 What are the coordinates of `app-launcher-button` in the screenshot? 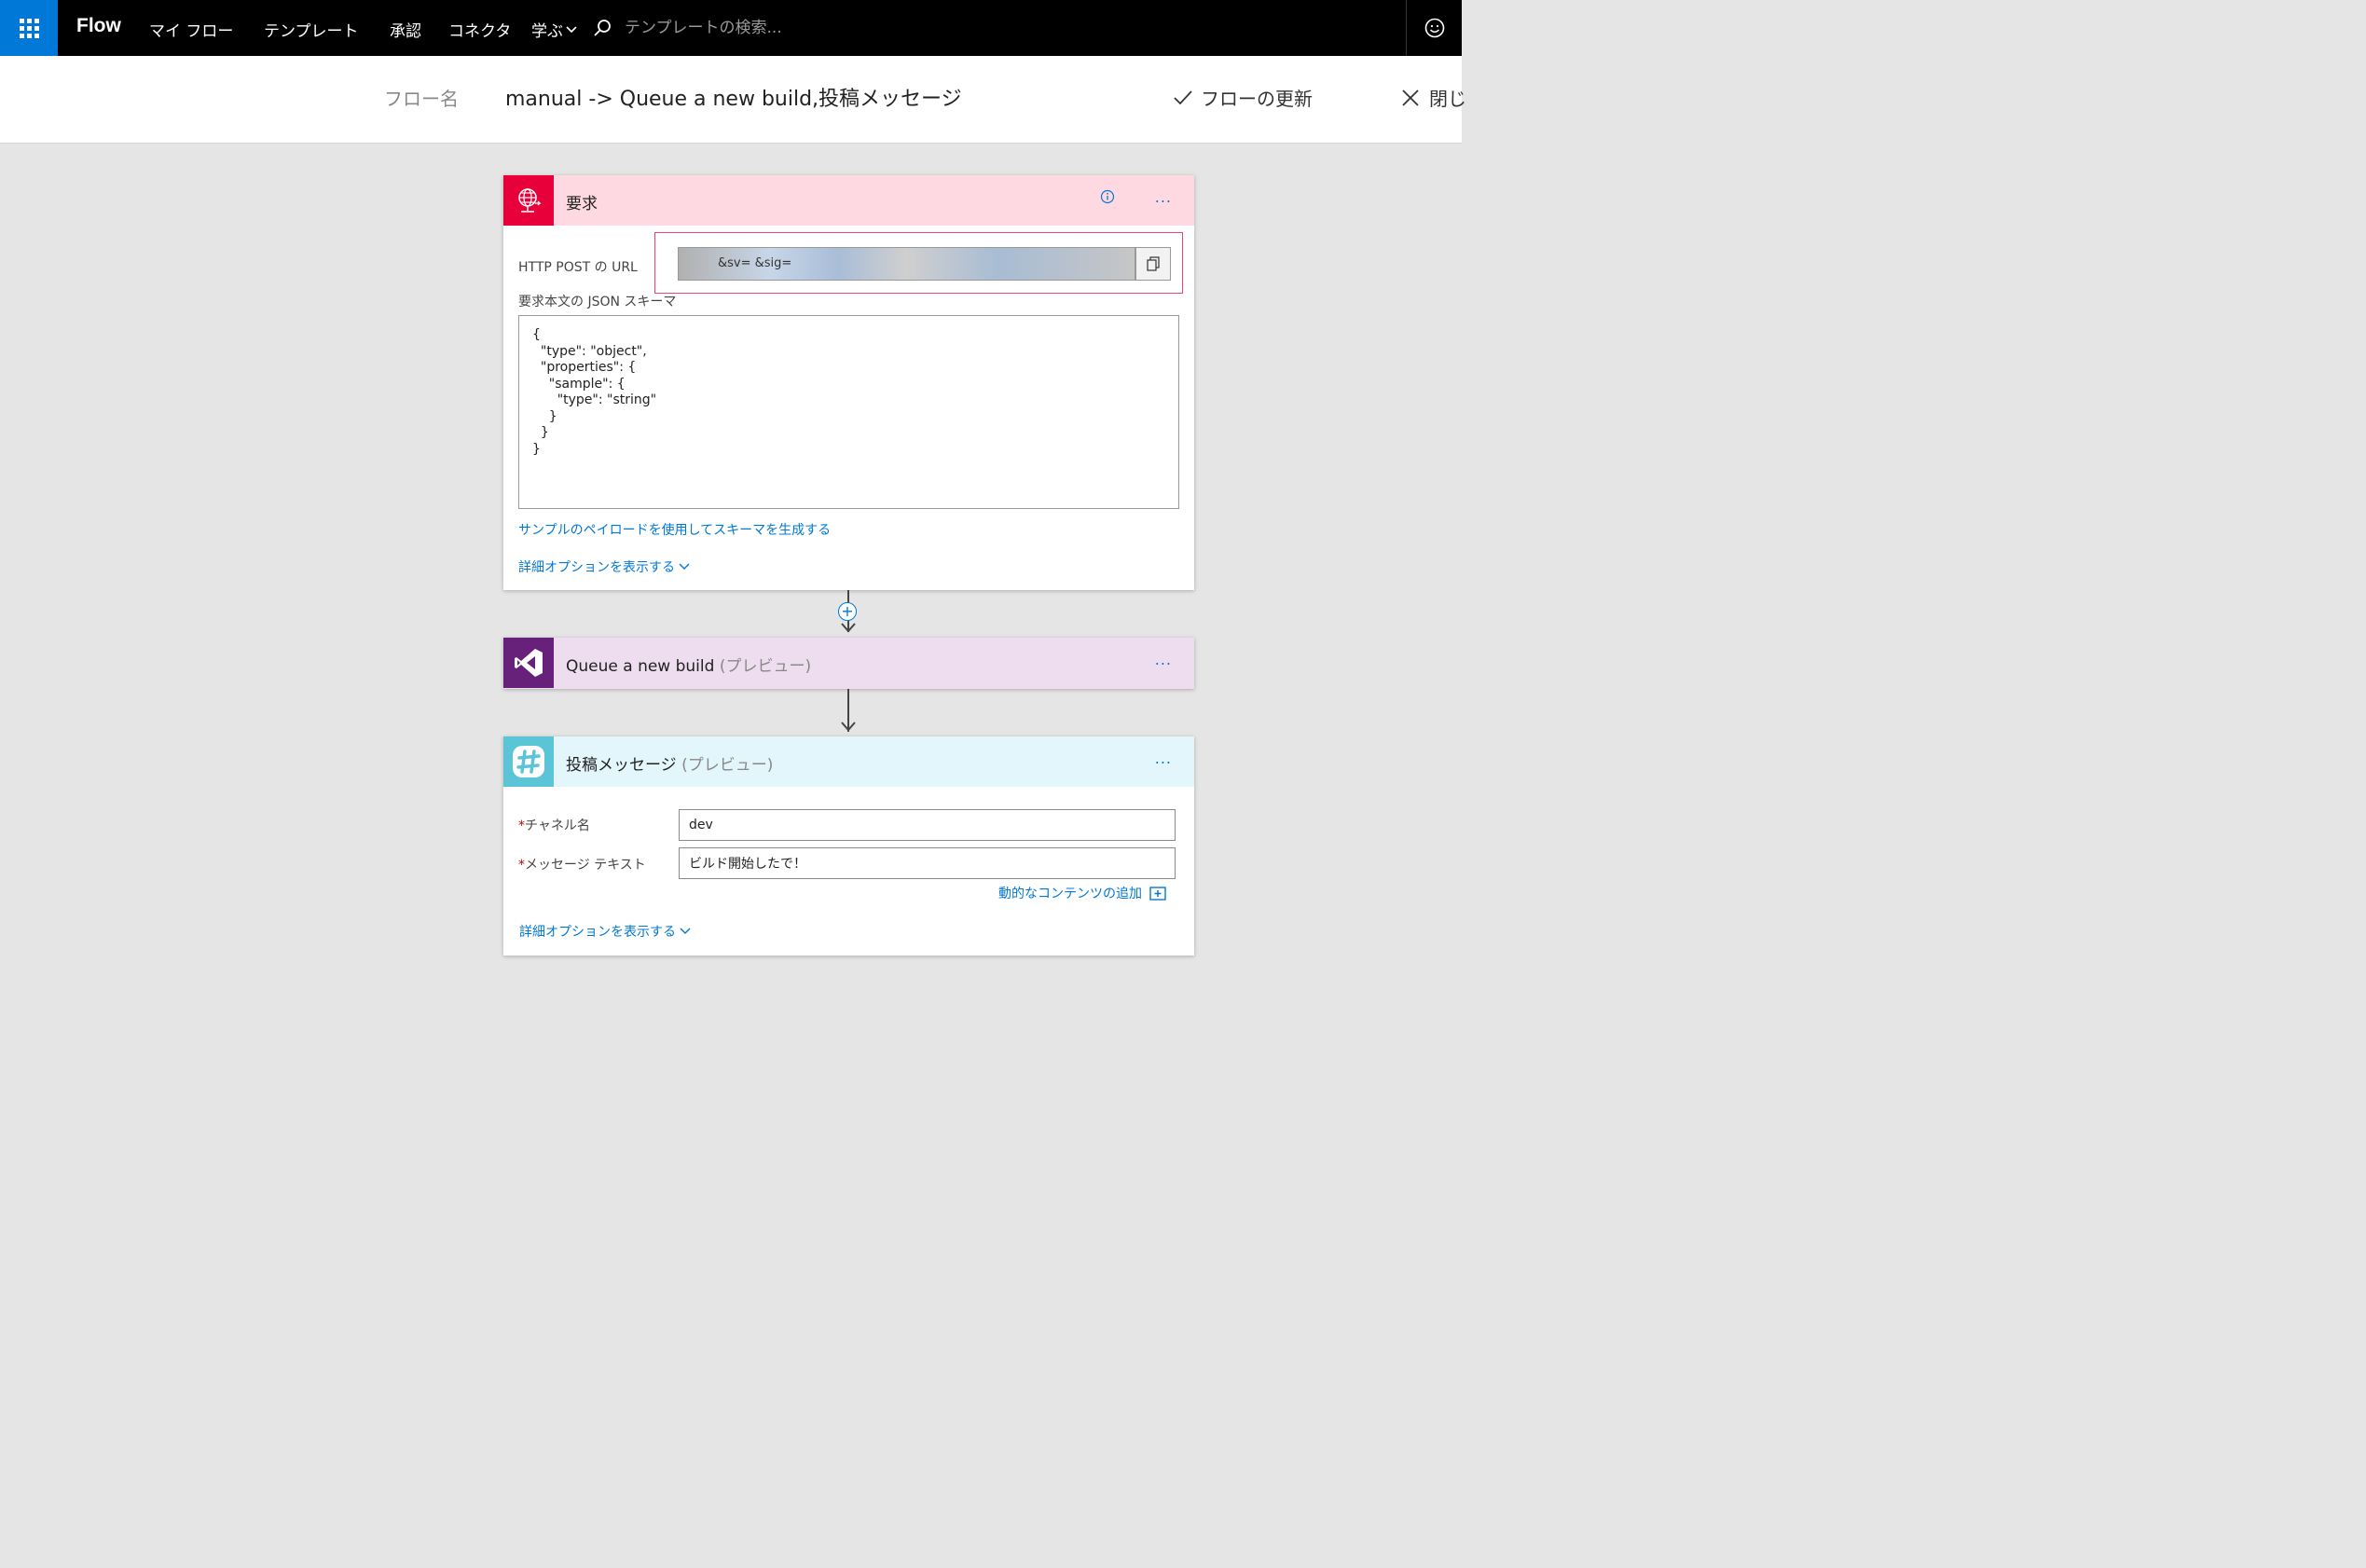 It's located at (29, 28).